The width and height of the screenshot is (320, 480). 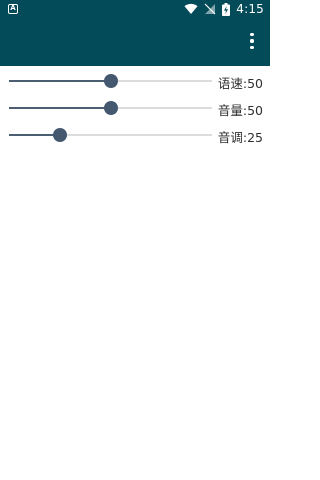 I want to click on clock: 4:15, so click(x=250, y=9).